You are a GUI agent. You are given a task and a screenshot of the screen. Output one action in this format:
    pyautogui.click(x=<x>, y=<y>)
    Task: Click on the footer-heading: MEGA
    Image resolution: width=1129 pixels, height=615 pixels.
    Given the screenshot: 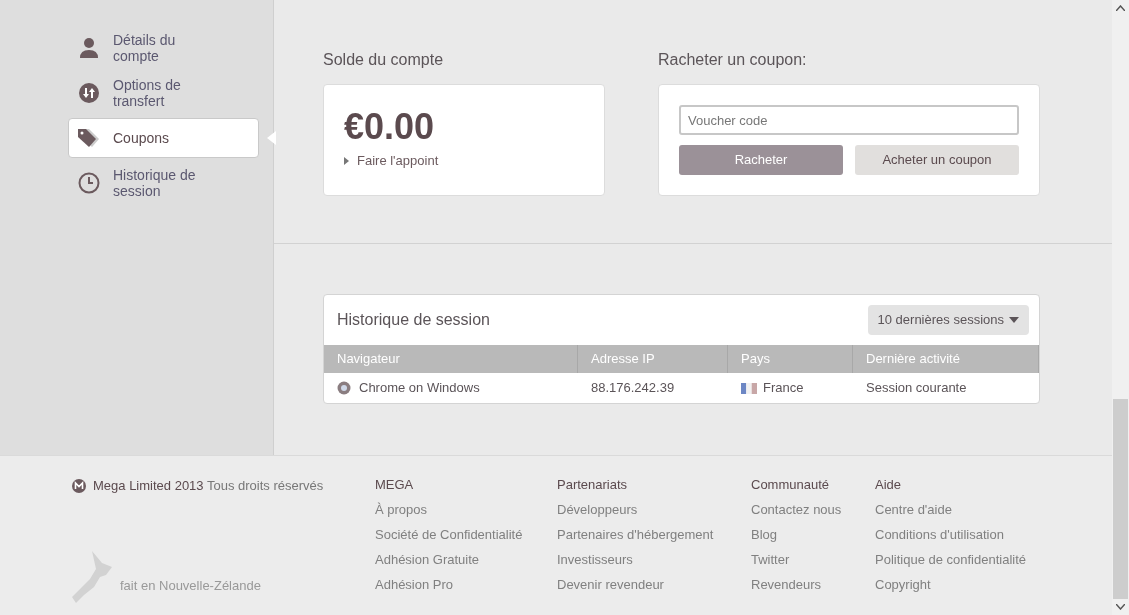 What is the action you would take?
    pyautogui.click(x=395, y=485)
    